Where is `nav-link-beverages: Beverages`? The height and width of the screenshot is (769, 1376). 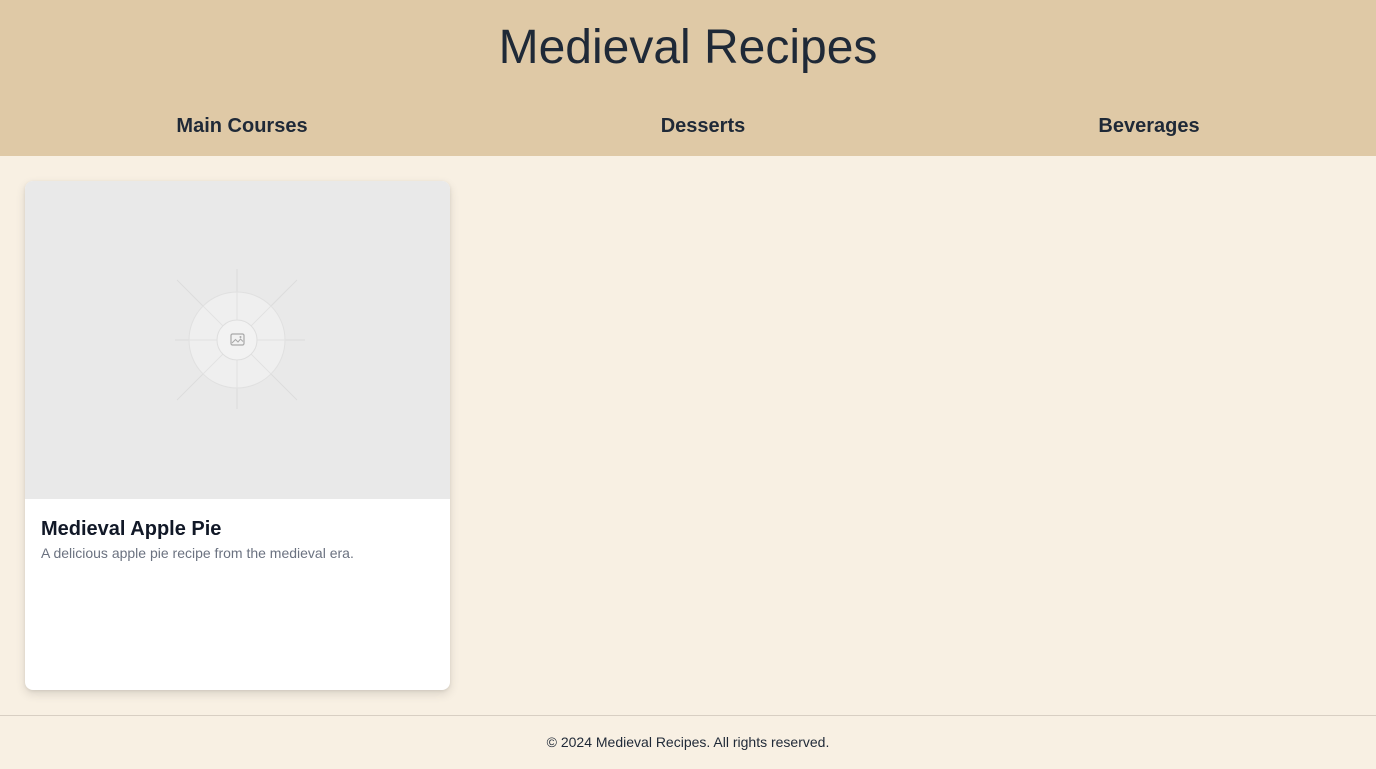
nav-link-beverages: Beverages is located at coordinates (1148, 126).